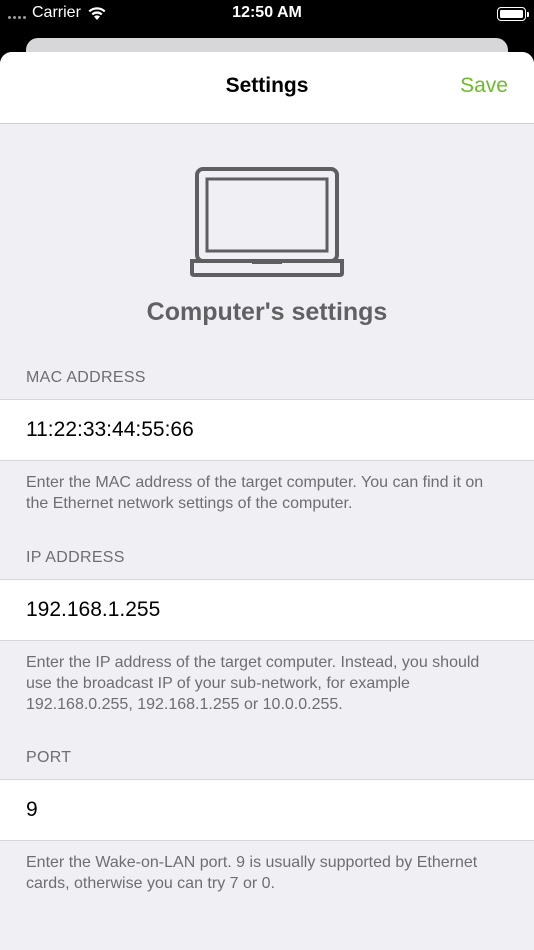  What do you see at coordinates (49, 757) in the screenshot?
I see `port-header: PORT` at bounding box center [49, 757].